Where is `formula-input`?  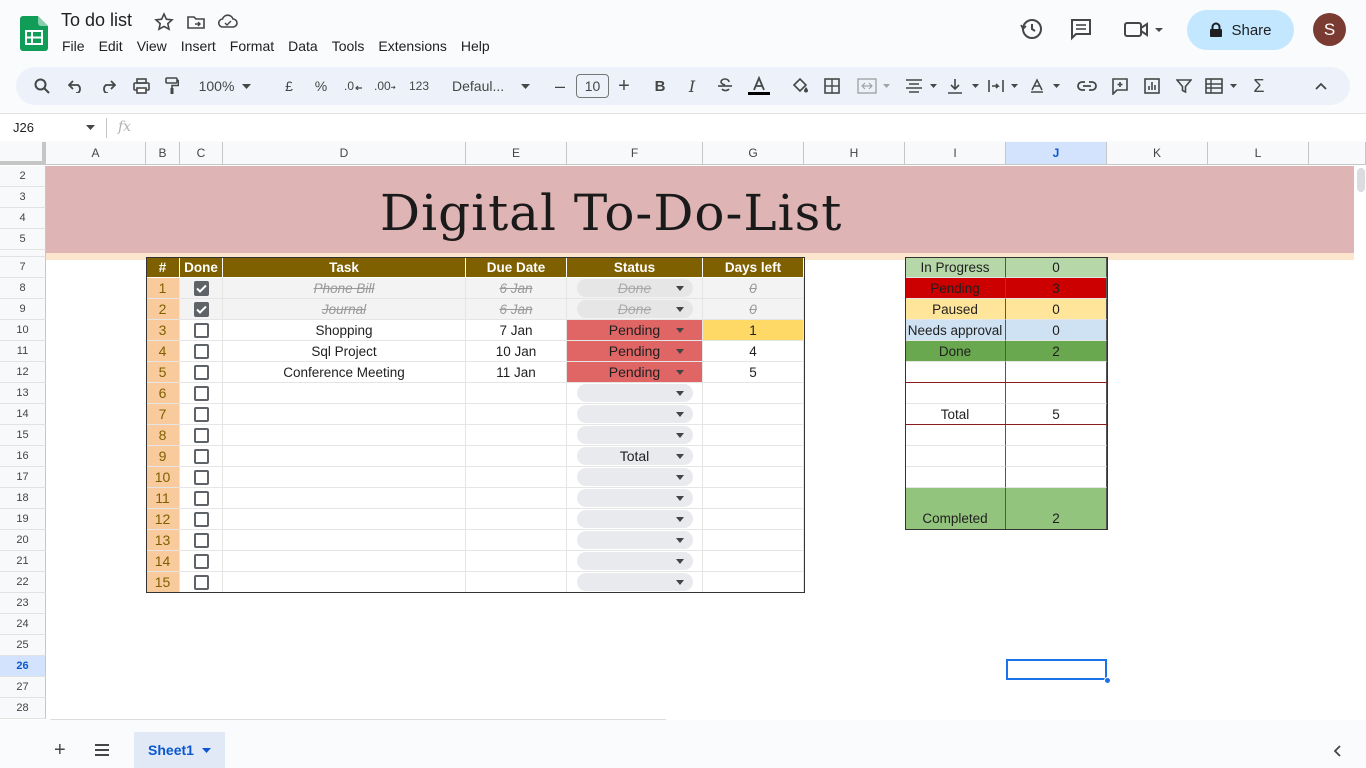
formula-input is located at coordinates (746, 128).